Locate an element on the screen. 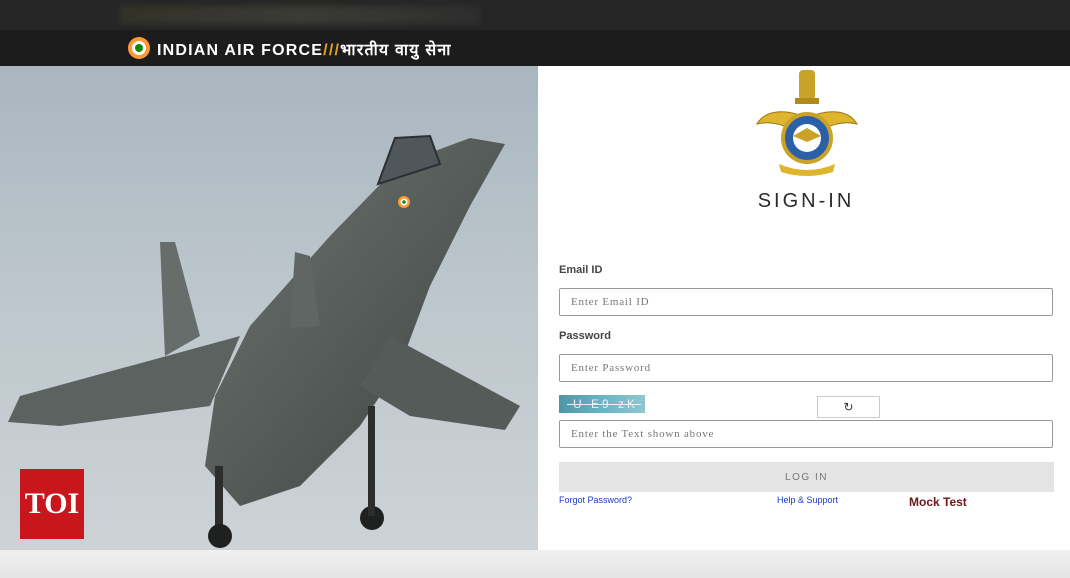  forgot-password-link: Forgot Password? is located at coordinates (595, 500).